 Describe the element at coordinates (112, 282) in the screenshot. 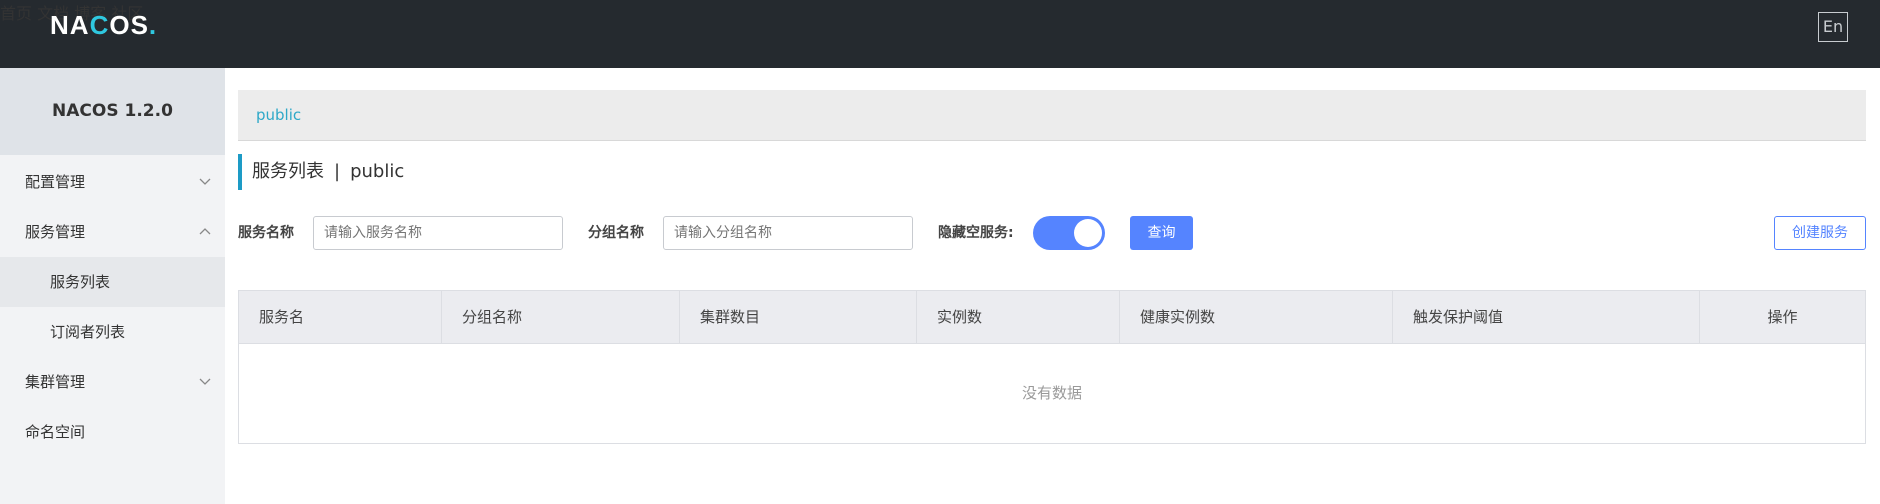

I see `sidebar-item-service-list: 服务列表` at that location.